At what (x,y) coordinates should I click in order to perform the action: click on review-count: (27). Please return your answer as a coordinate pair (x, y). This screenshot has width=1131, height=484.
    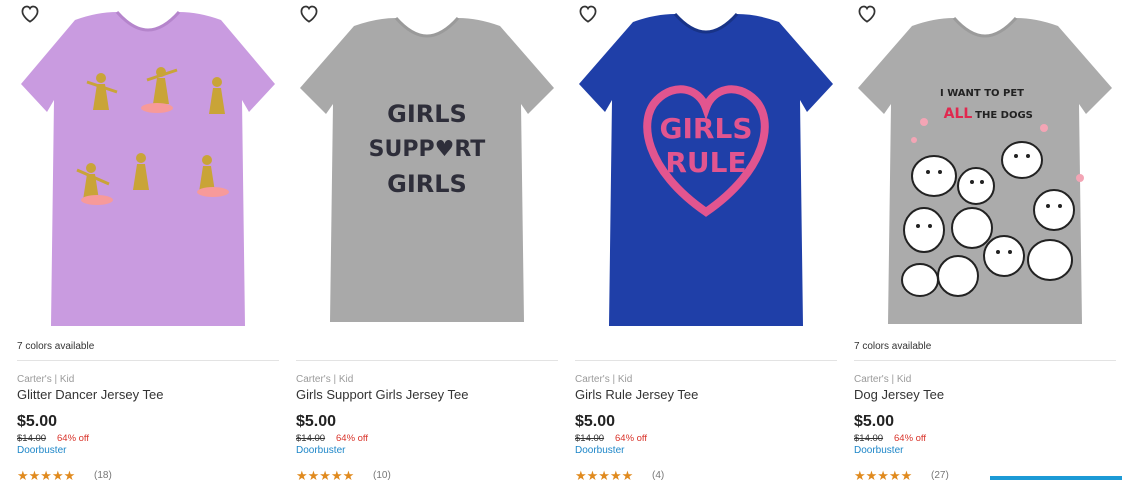
    Looking at the image, I should click on (940, 475).